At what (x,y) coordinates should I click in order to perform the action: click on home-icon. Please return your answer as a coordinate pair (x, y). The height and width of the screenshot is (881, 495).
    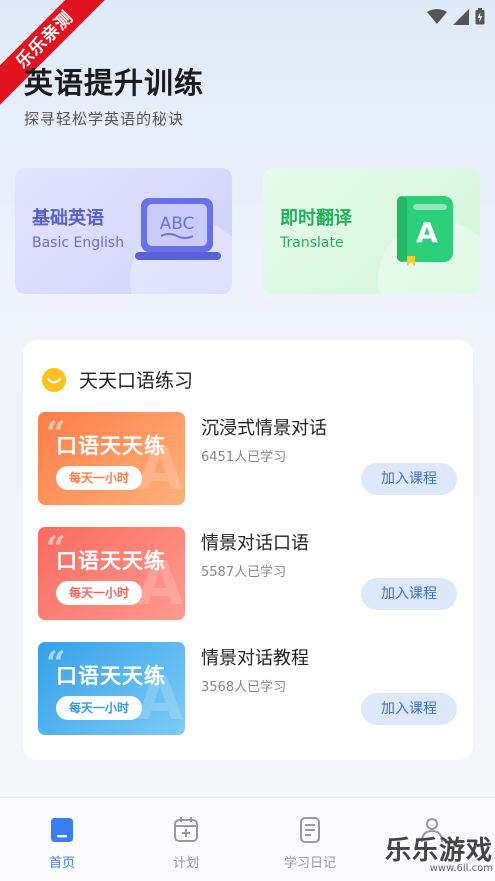
    Looking at the image, I should click on (62, 830).